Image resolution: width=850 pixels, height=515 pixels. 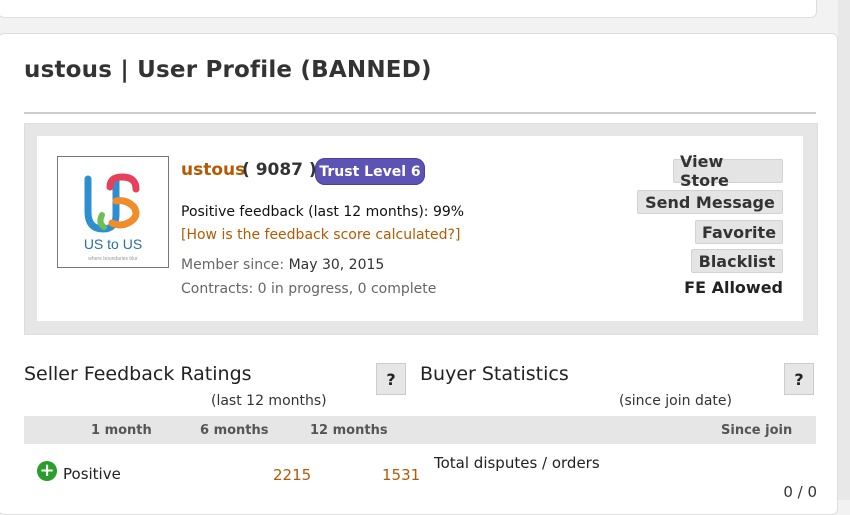 What do you see at coordinates (408, 9) in the screenshot?
I see `previous-panel` at bounding box center [408, 9].